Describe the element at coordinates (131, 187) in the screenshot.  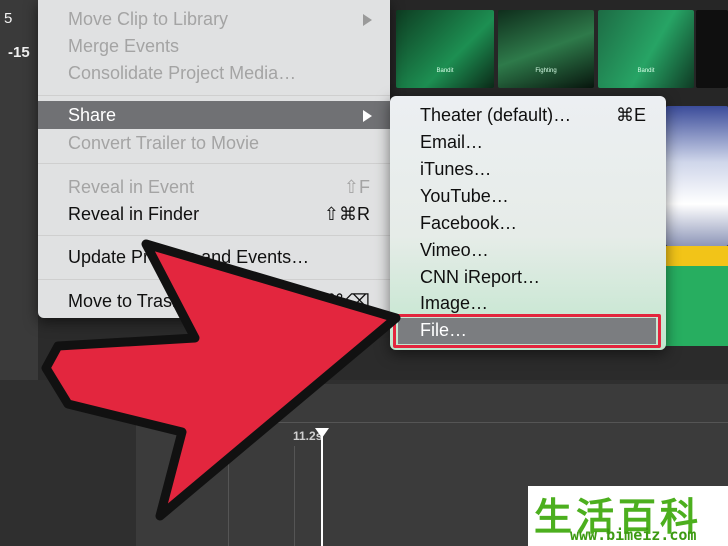
I see `menu-item-label: Reveal in Event` at that location.